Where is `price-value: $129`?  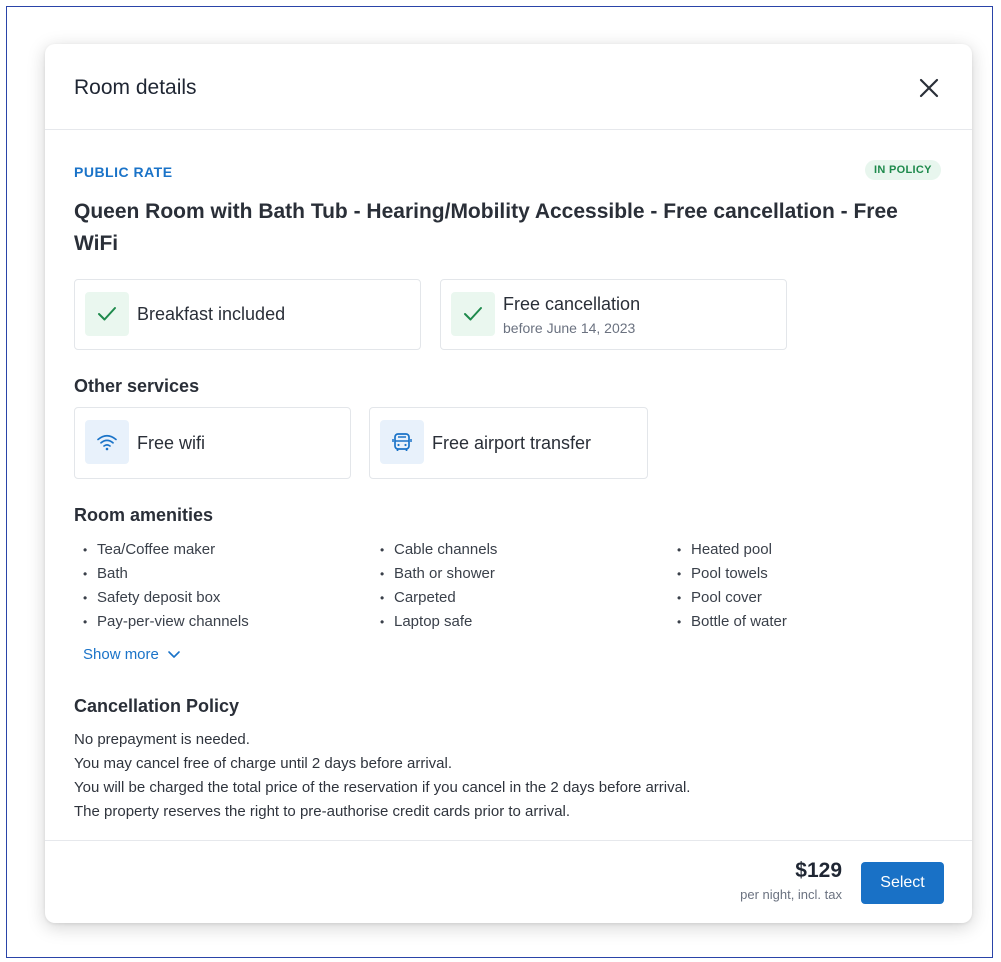
price-value: $129 is located at coordinates (818, 870).